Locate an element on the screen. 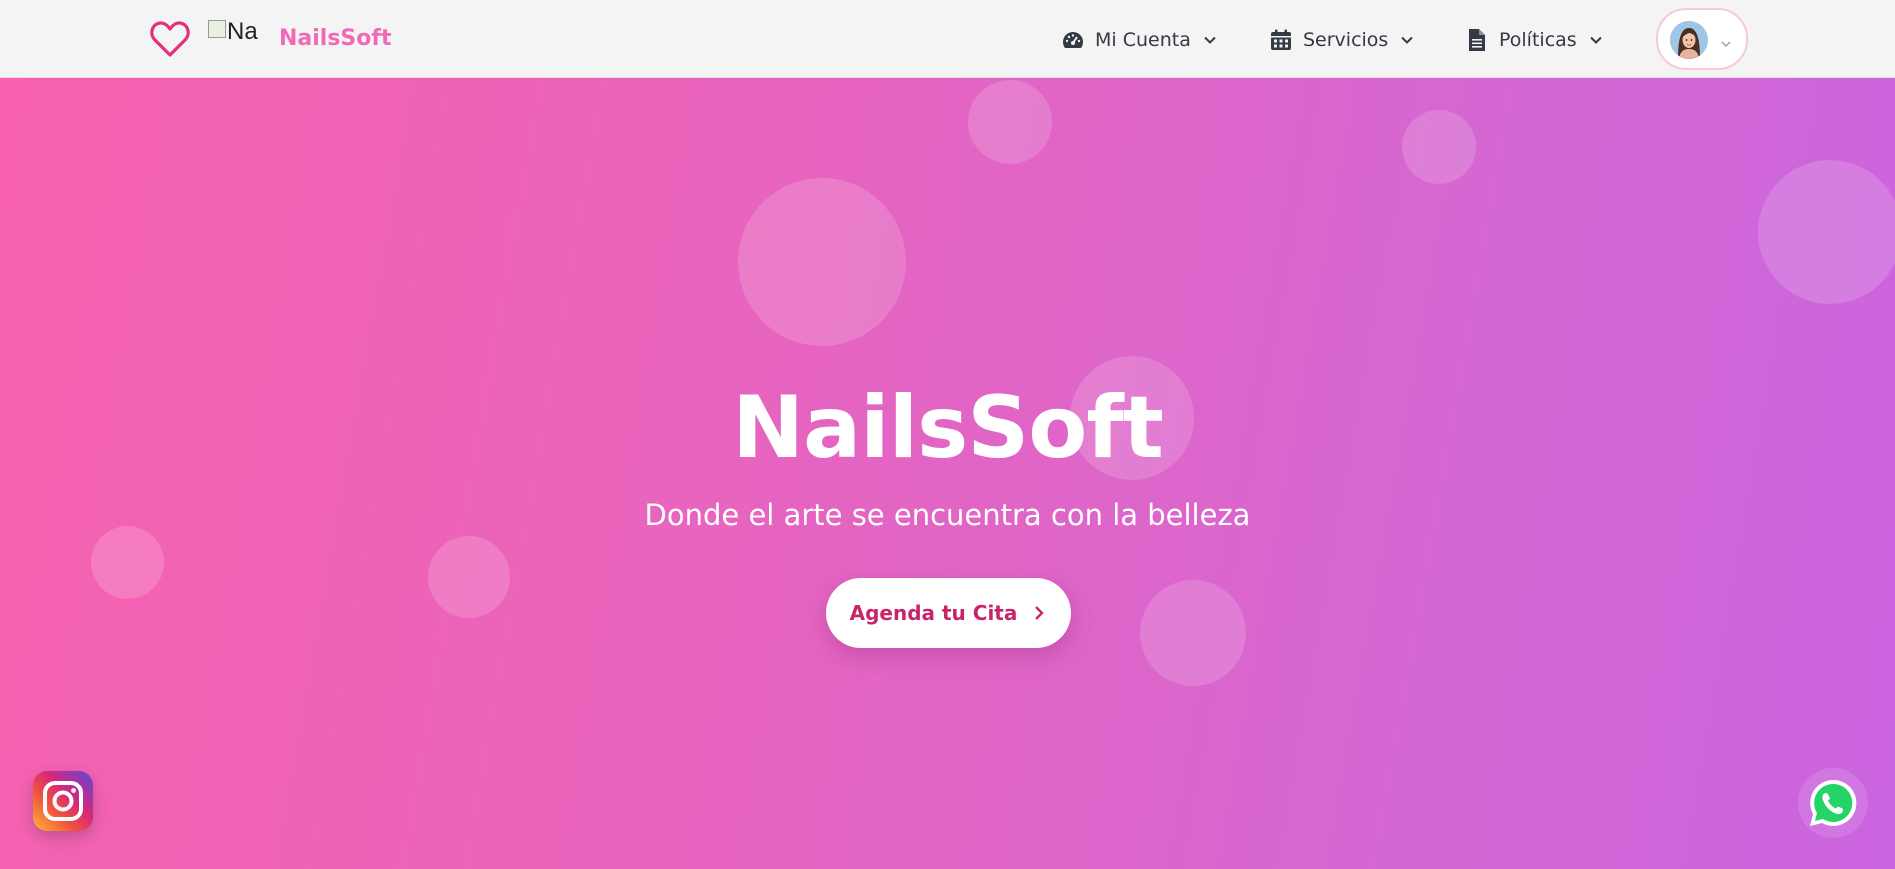 This screenshot has height=869, width=1895. whatsapp-icon is located at coordinates (1833, 803).